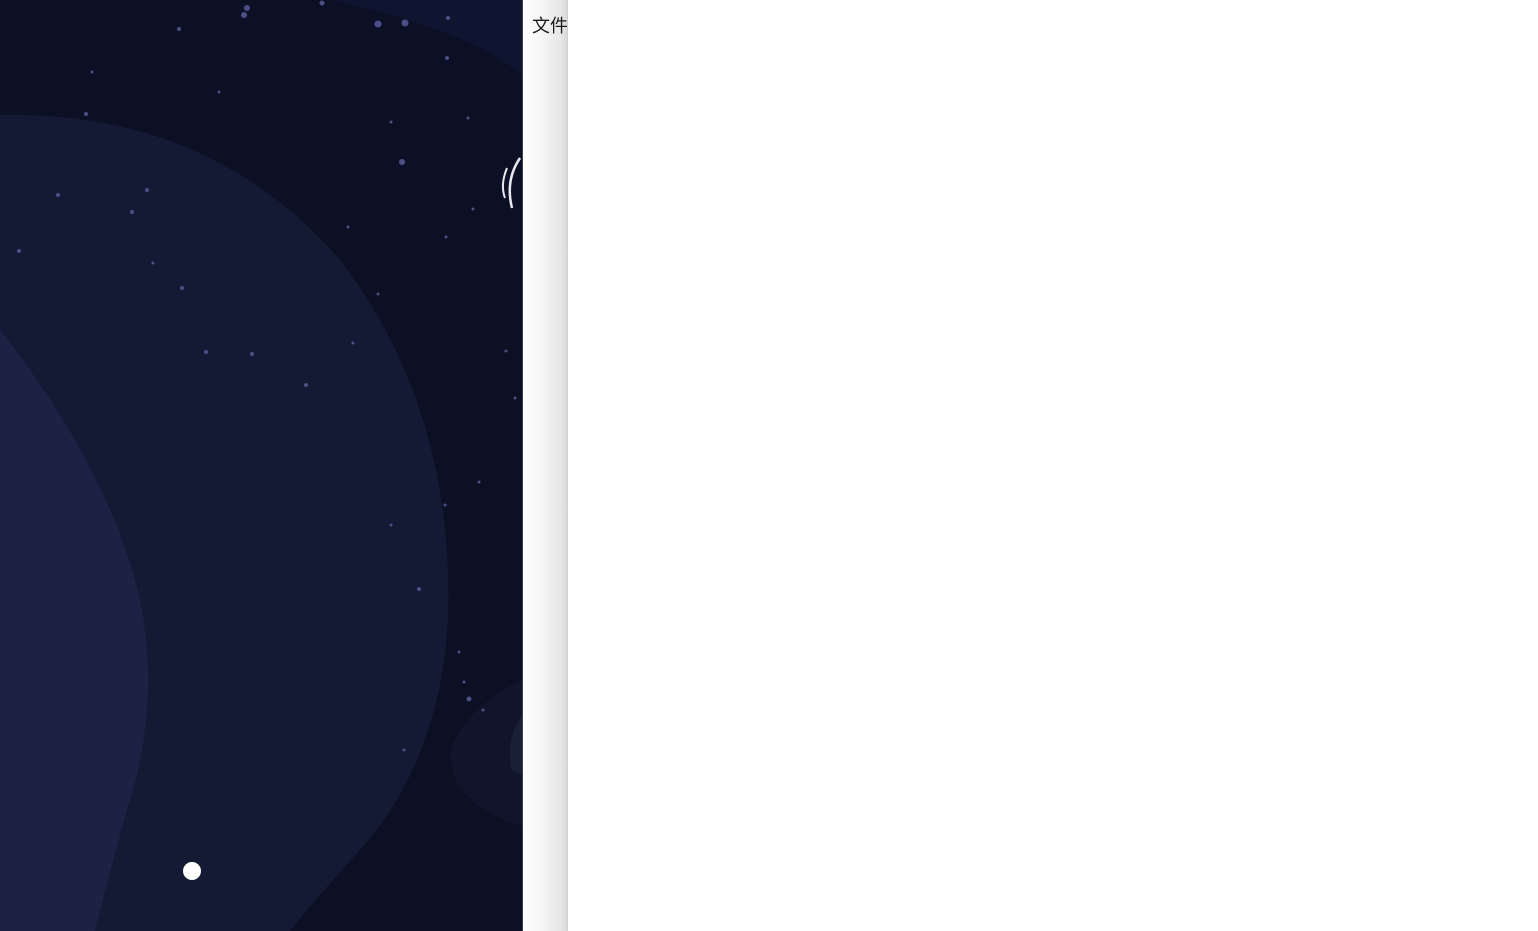  What do you see at coordinates (426, 37) in the screenshot?
I see `halo-shape` at bounding box center [426, 37].